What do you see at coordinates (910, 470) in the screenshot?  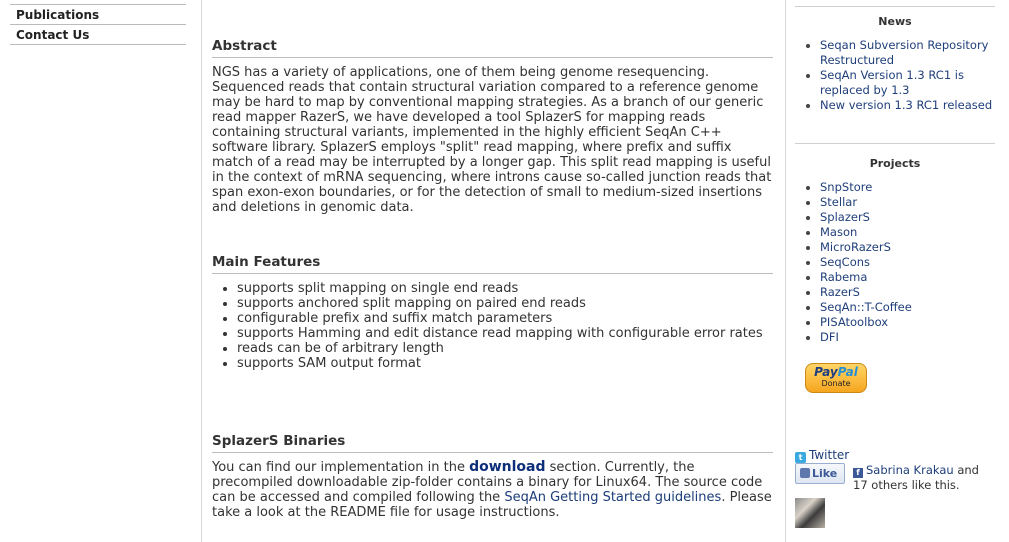 I see `facebook-friend-link: Sabrina Krakau` at bounding box center [910, 470].